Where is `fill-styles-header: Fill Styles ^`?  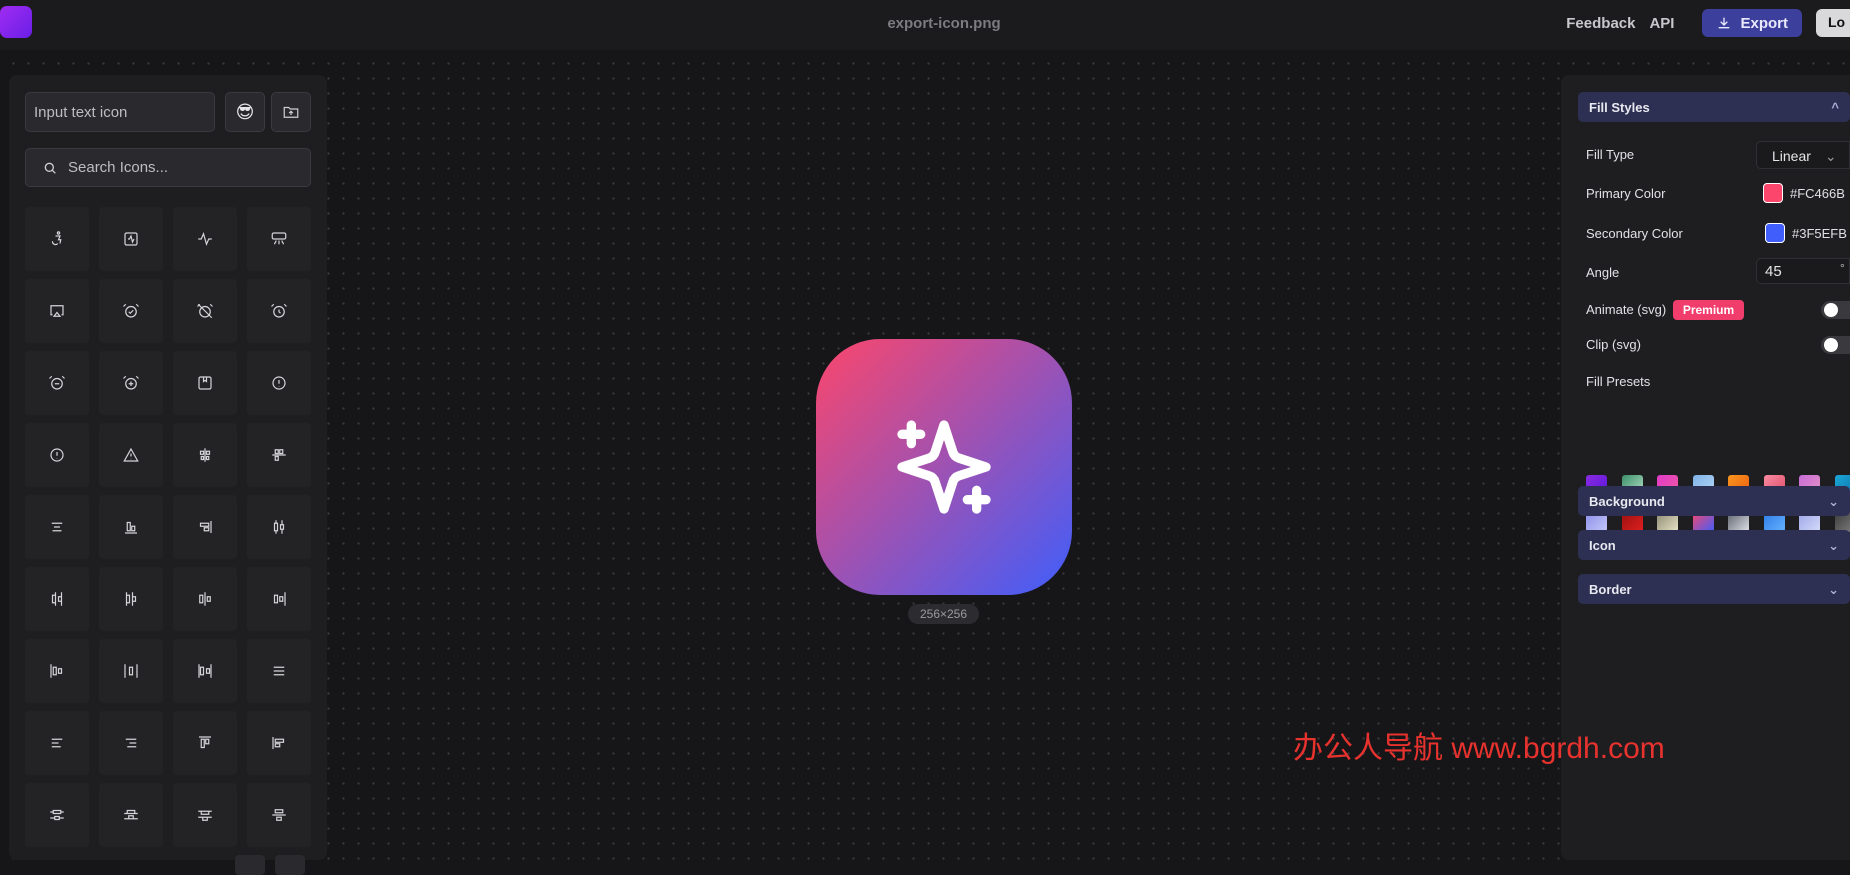 fill-styles-header: Fill Styles ^ is located at coordinates (1714, 107).